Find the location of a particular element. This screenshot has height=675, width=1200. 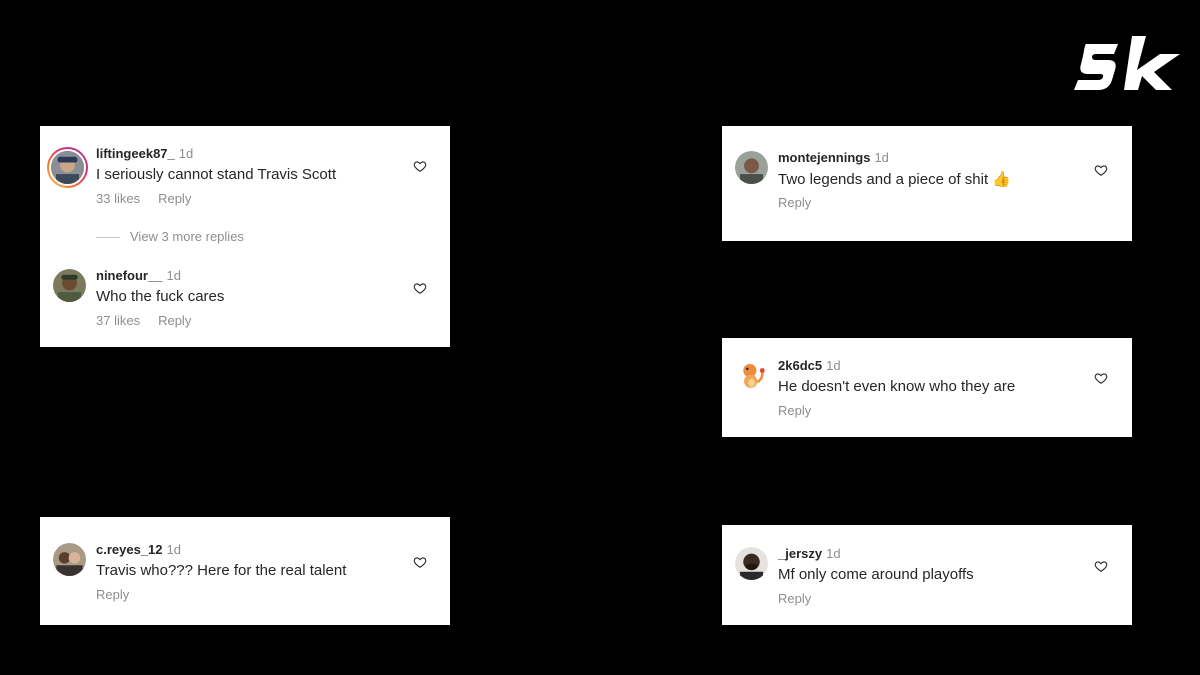

comment-username: ninefour__ 1d is located at coordinates (138, 275).